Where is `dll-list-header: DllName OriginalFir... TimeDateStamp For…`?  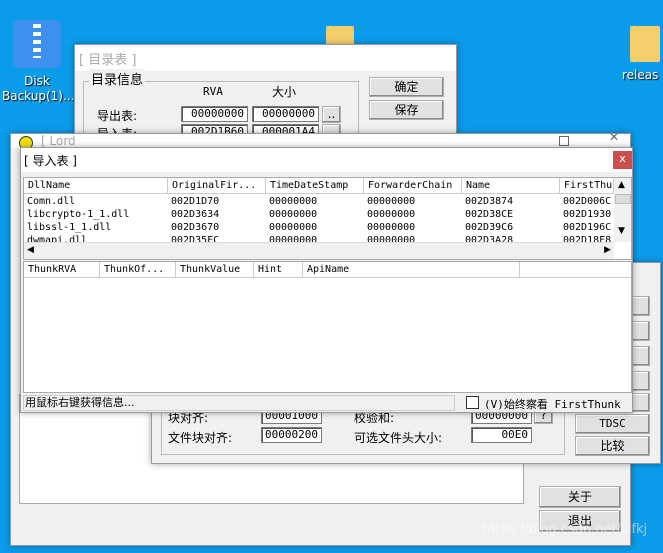 dll-list-header: DllName OriginalFir... TimeDateStamp For… is located at coordinates (319, 186).